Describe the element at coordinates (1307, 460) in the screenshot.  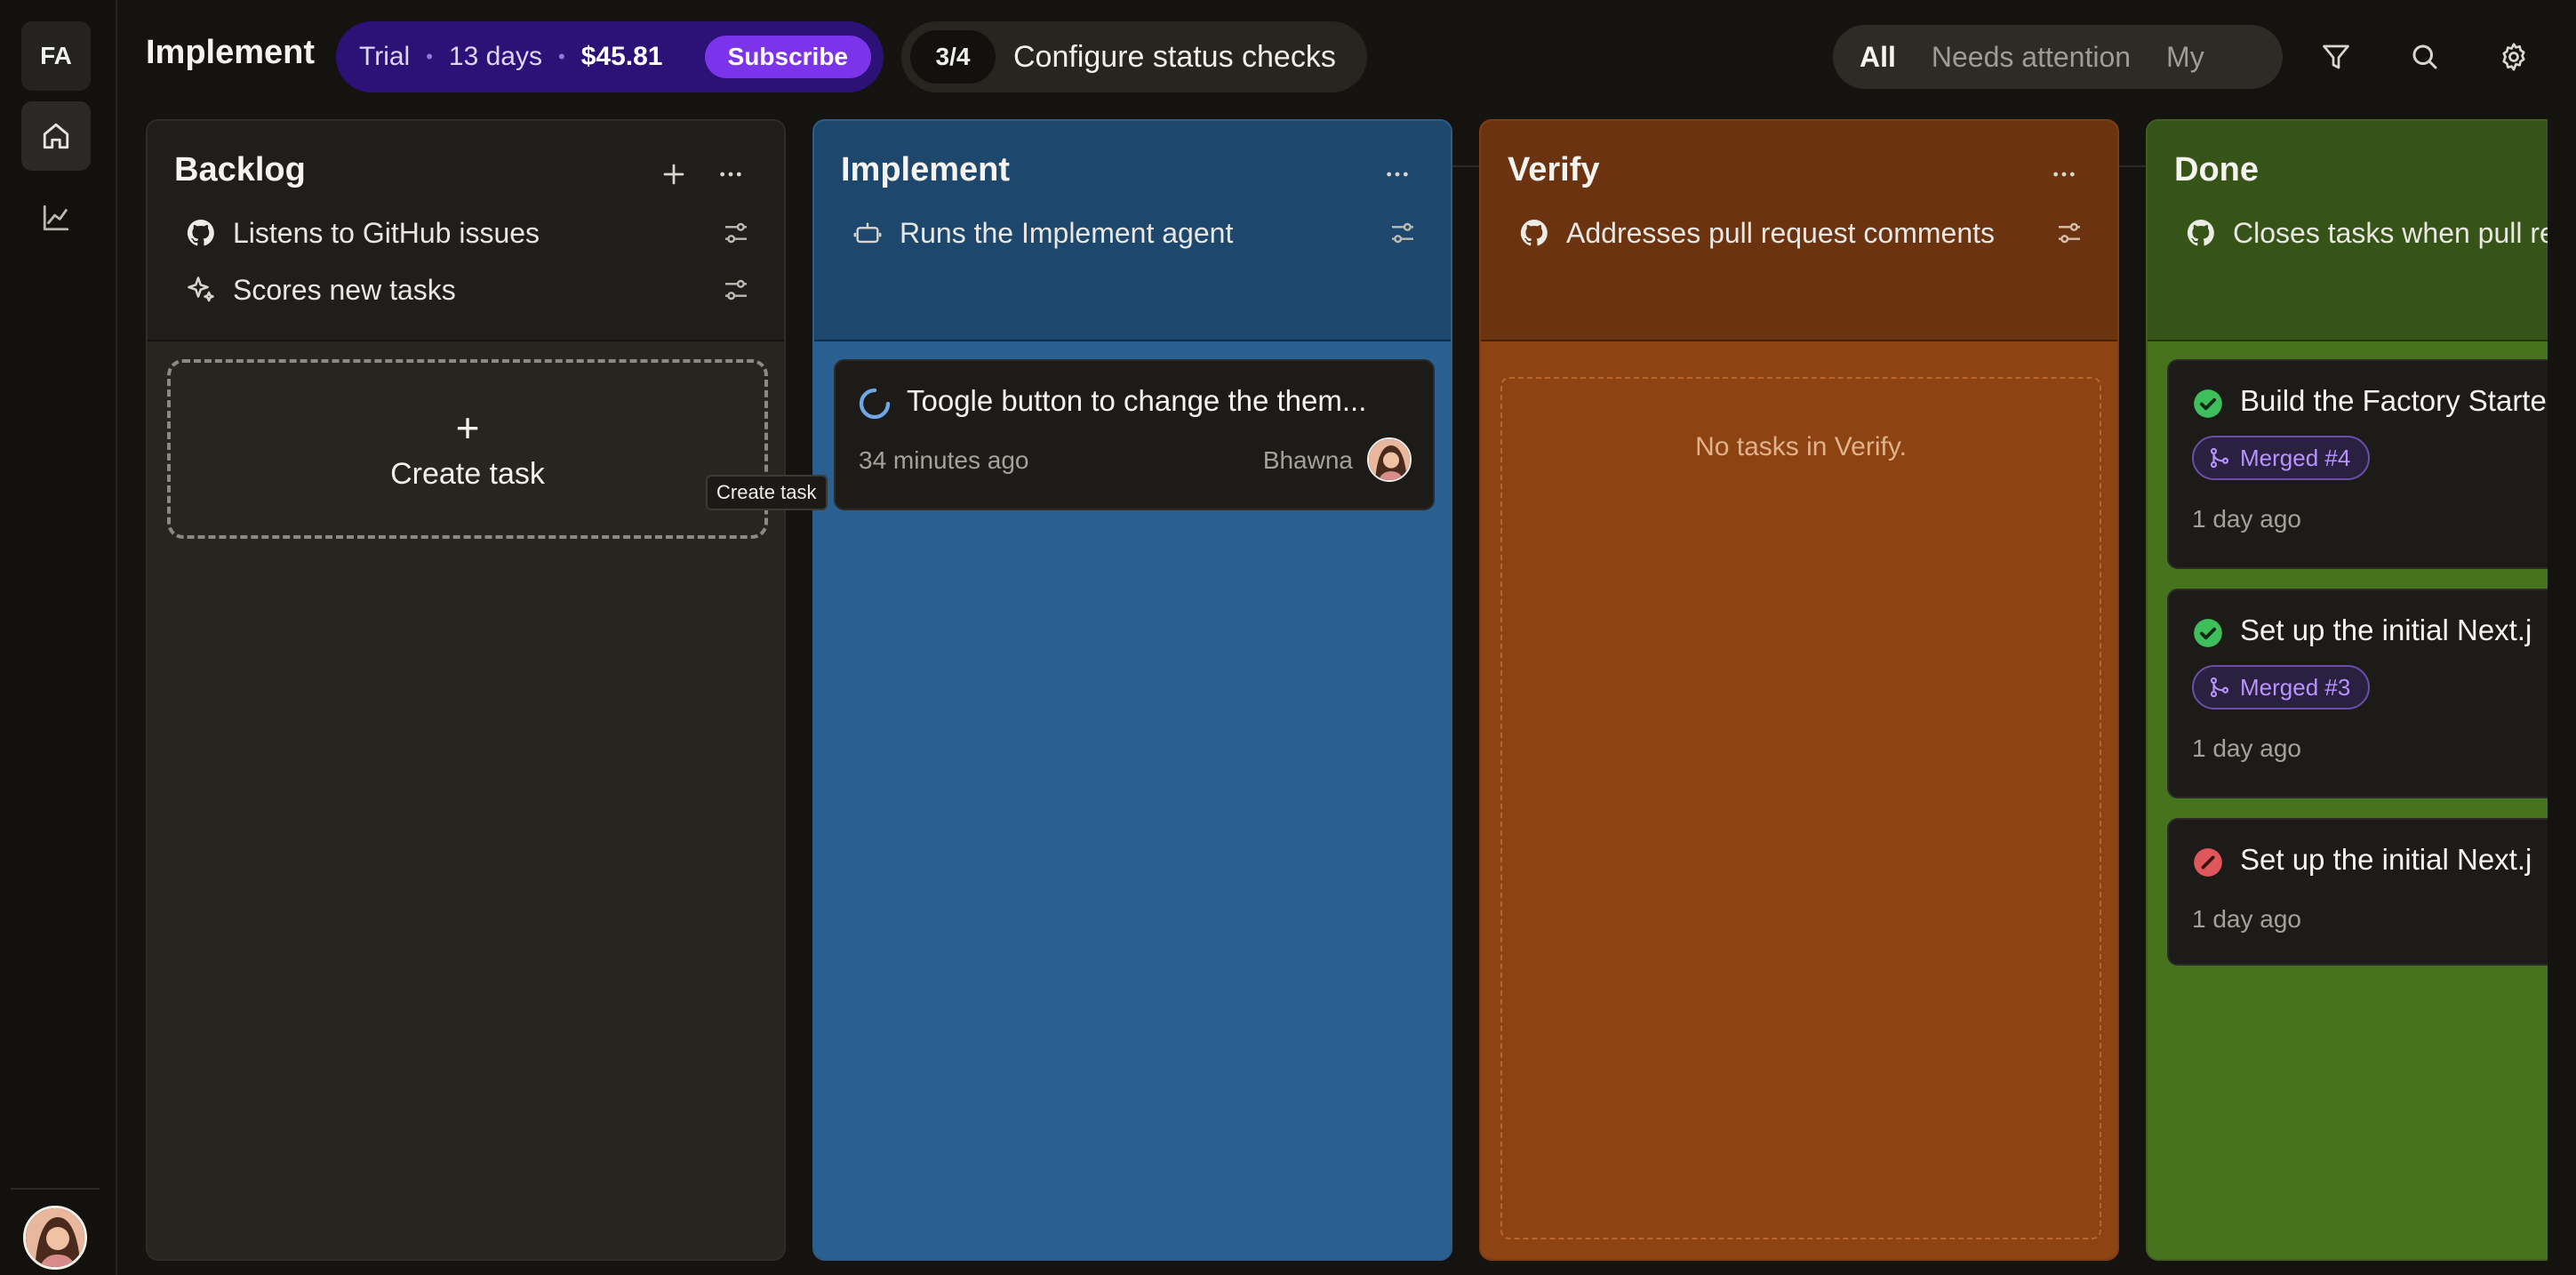
I see `task-assignee: Bhawna` at that location.